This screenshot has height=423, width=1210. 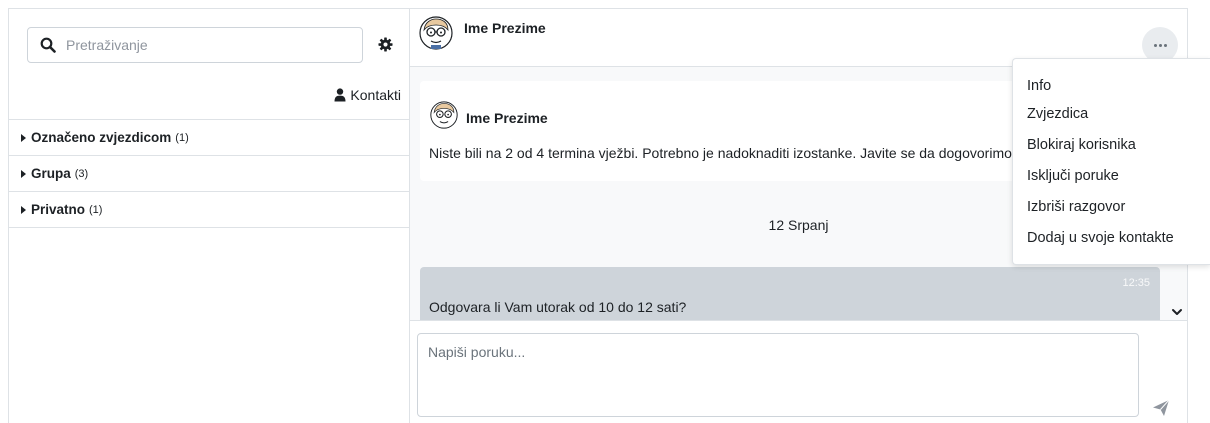 What do you see at coordinates (209, 174) in the screenshot?
I see `section-group: Grupa (3)` at bounding box center [209, 174].